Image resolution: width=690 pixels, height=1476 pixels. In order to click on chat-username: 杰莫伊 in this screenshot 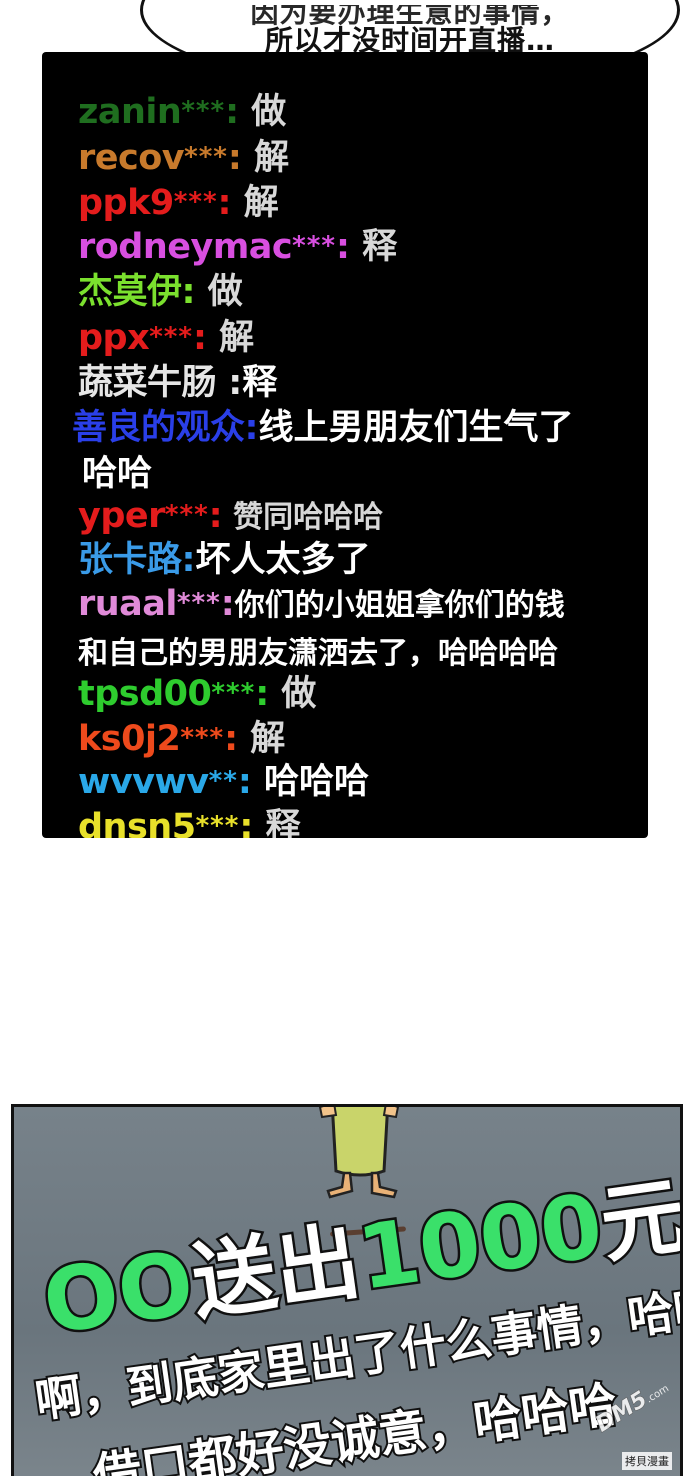, I will do `click(130, 292)`.